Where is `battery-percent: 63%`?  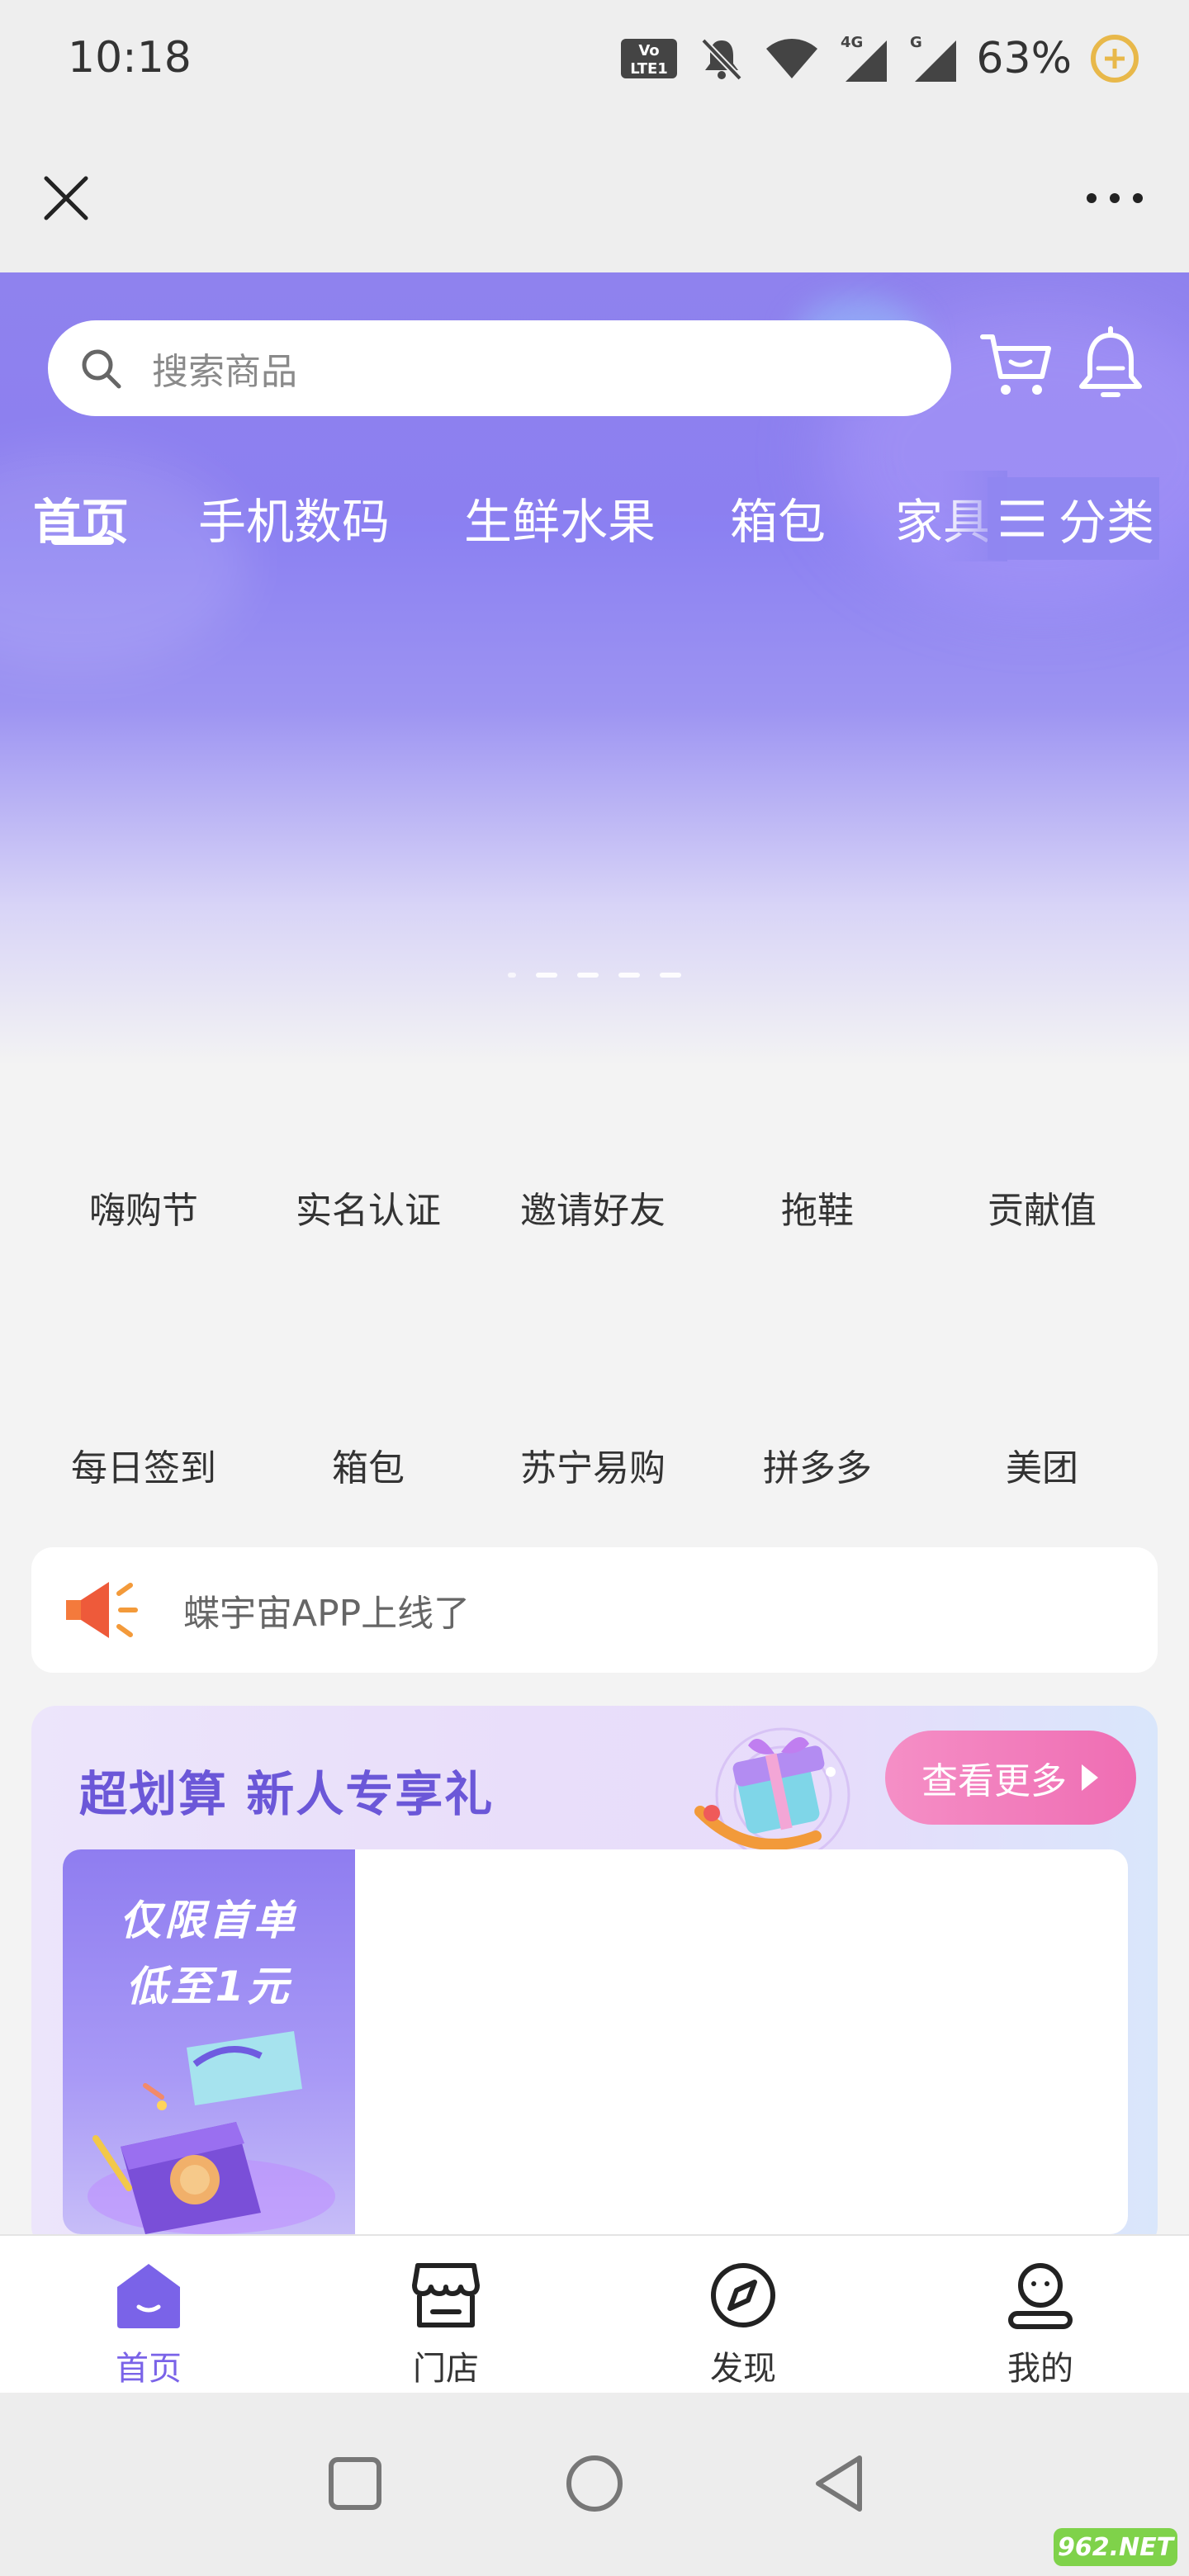
battery-percent: 63% is located at coordinates (1024, 58).